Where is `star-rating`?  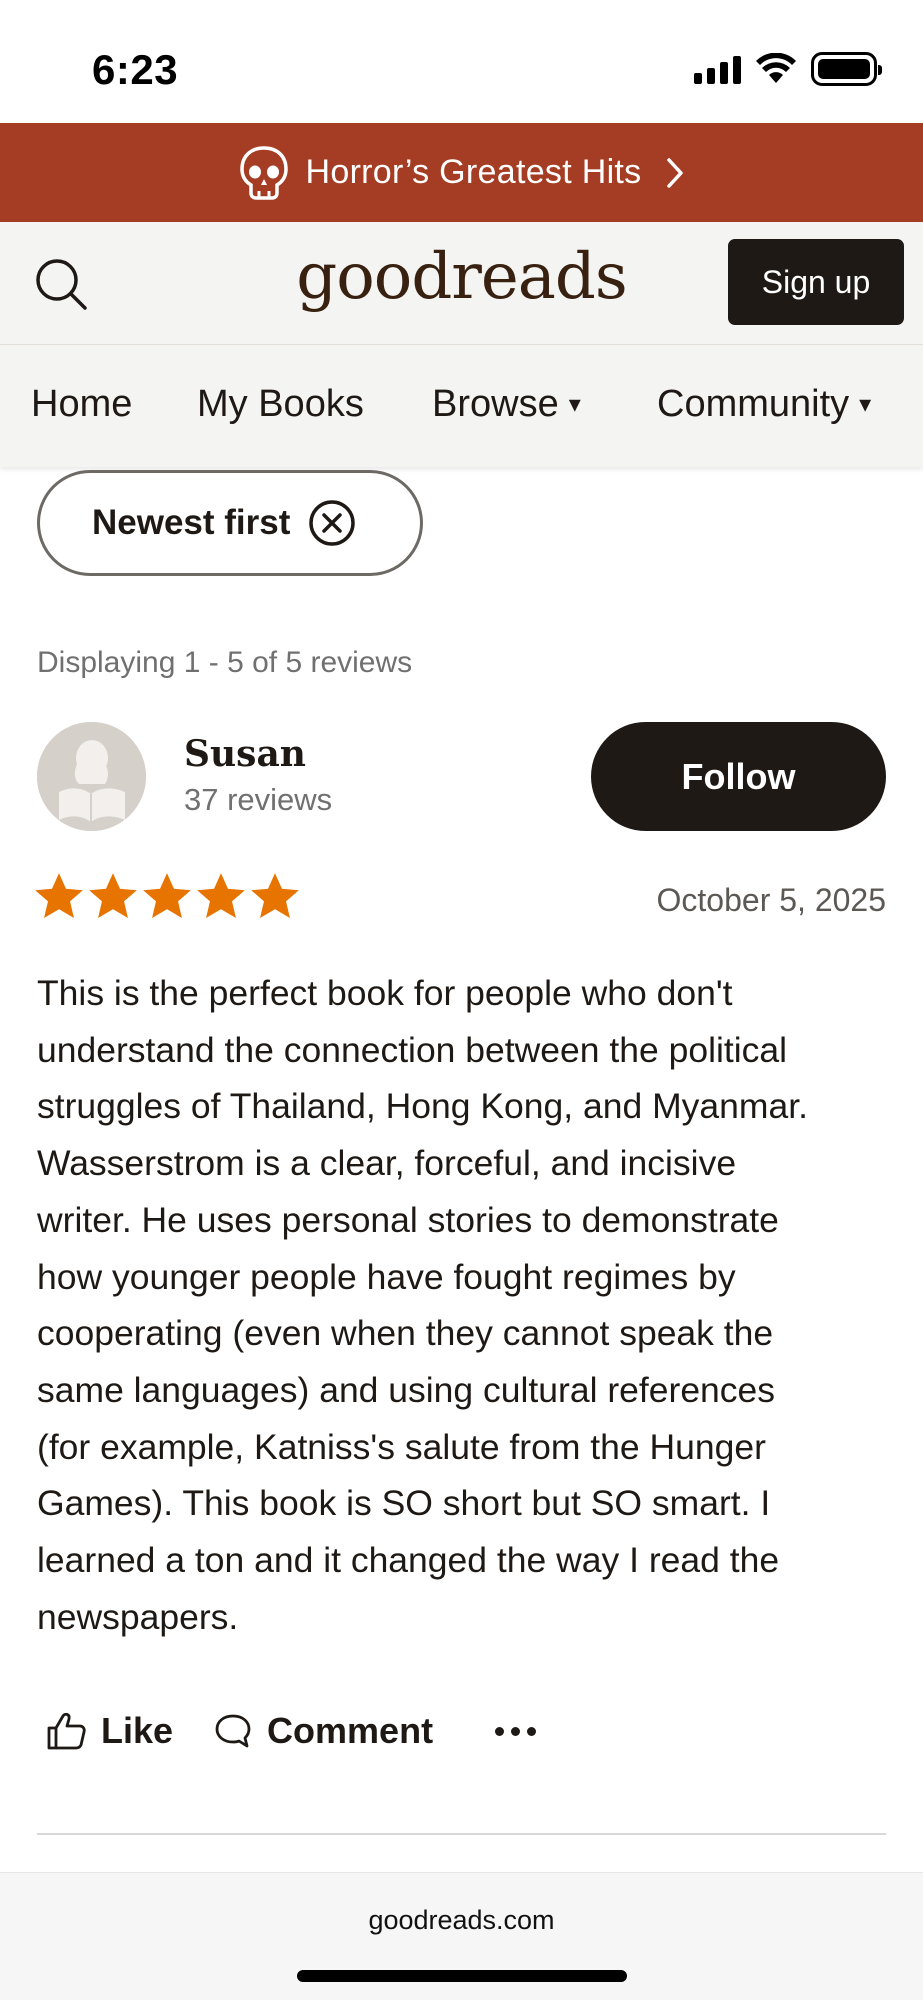 star-rating is located at coordinates (167, 897).